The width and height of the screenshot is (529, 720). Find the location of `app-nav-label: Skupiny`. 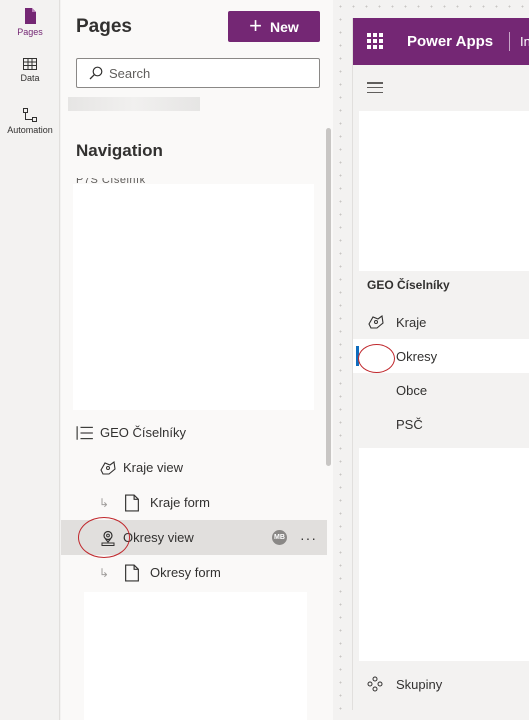

app-nav-label: Skupiny is located at coordinates (419, 684).